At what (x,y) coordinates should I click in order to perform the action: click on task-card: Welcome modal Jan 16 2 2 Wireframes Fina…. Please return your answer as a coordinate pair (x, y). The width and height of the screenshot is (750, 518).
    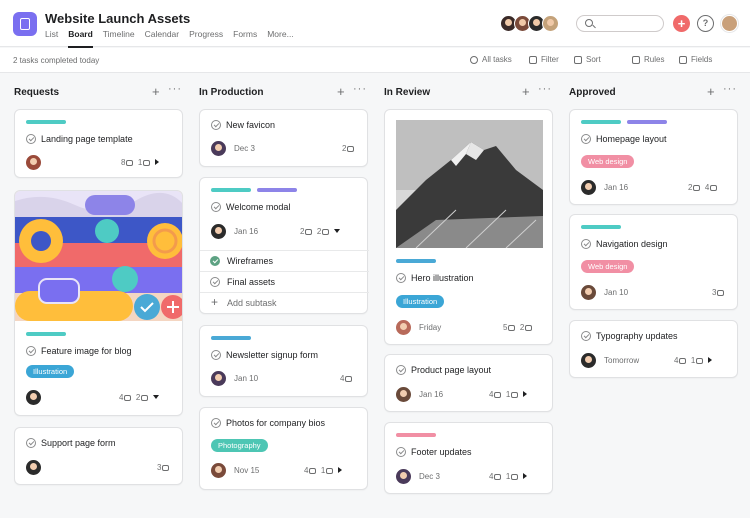
    Looking at the image, I should click on (284, 245).